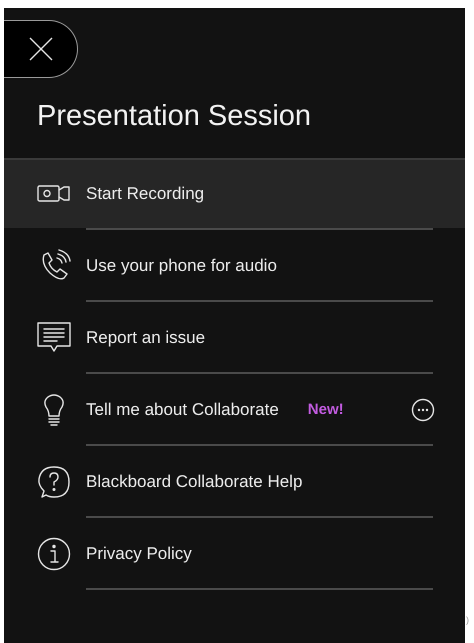 Image resolution: width=474 pixels, height=643 pixels. I want to click on menu-item-label: Blackboard Collaborate Help, so click(194, 482).